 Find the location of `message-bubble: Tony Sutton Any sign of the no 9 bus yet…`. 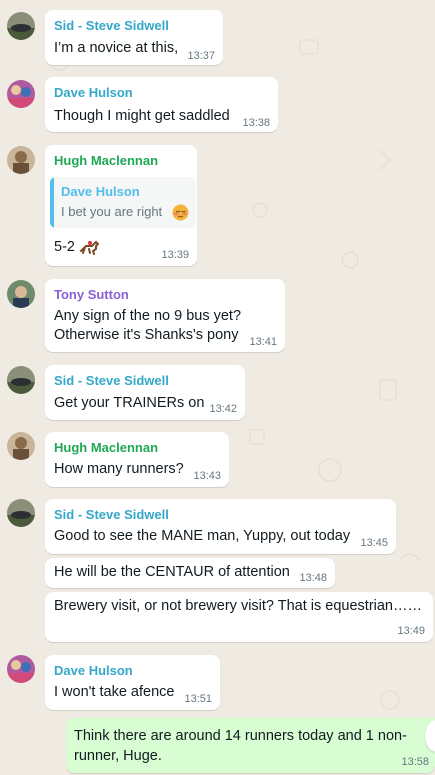

message-bubble: Tony Sutton Any sign of the no 9 bus yet… is located at coordinates (165, 315).